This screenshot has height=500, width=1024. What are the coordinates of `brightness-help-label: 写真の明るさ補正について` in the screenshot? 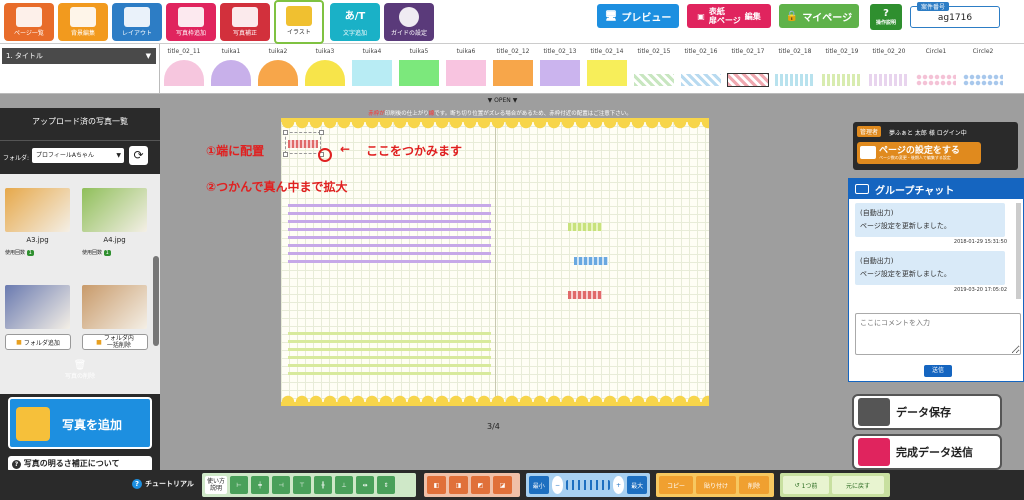 It's located at (71, 463).